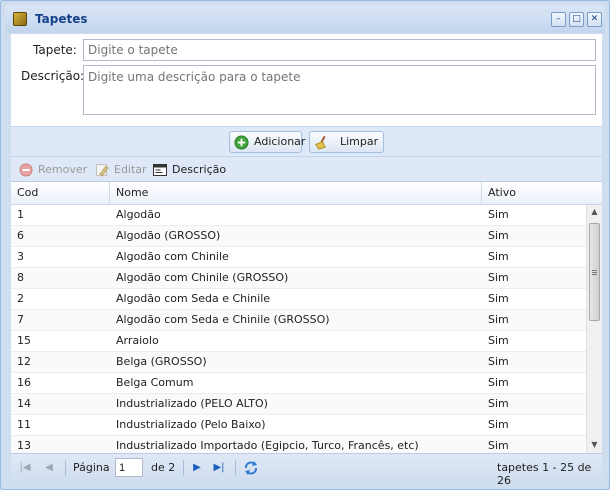 This screenshot has width=610, height=490. Describe the element at coordinates (20, 235) in the screenshot. I see `cell-cod: 6` at that location.